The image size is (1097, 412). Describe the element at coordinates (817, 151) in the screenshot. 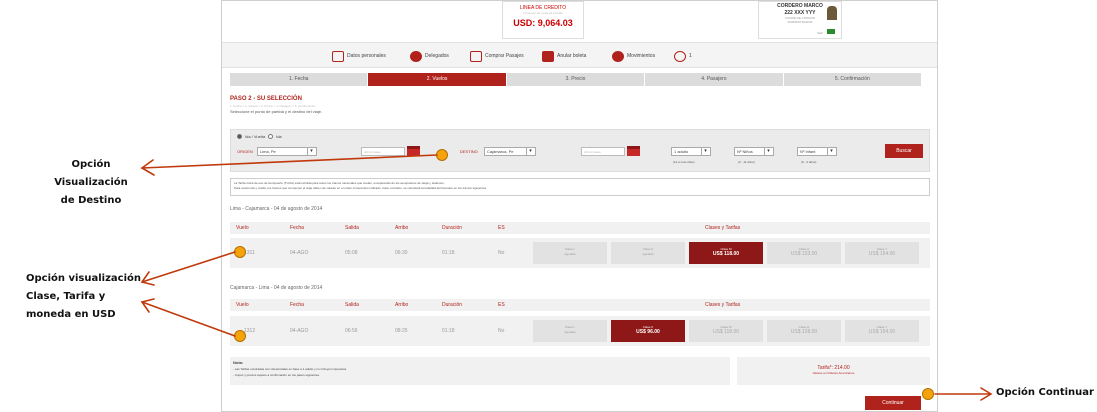

I see `infants-select: Nº Infant ▾` at that location.